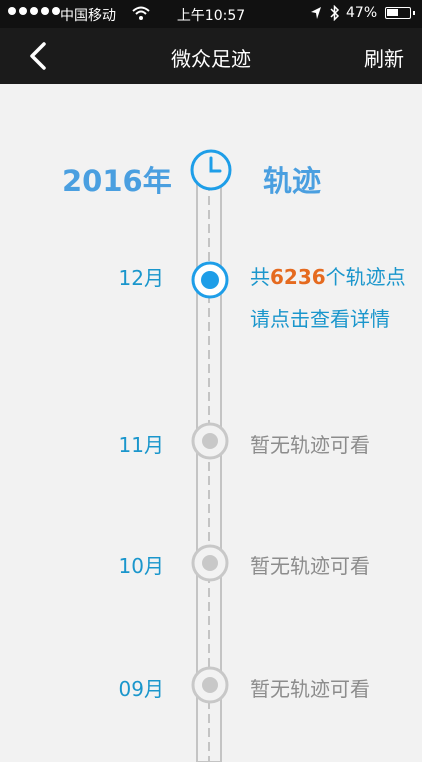 The height and width of the screenshot is (762, 422). What do you see at coordinates (141, 278) in the screenshot?
I see `month-label-12: 12月` at bounding box center [141, 278].